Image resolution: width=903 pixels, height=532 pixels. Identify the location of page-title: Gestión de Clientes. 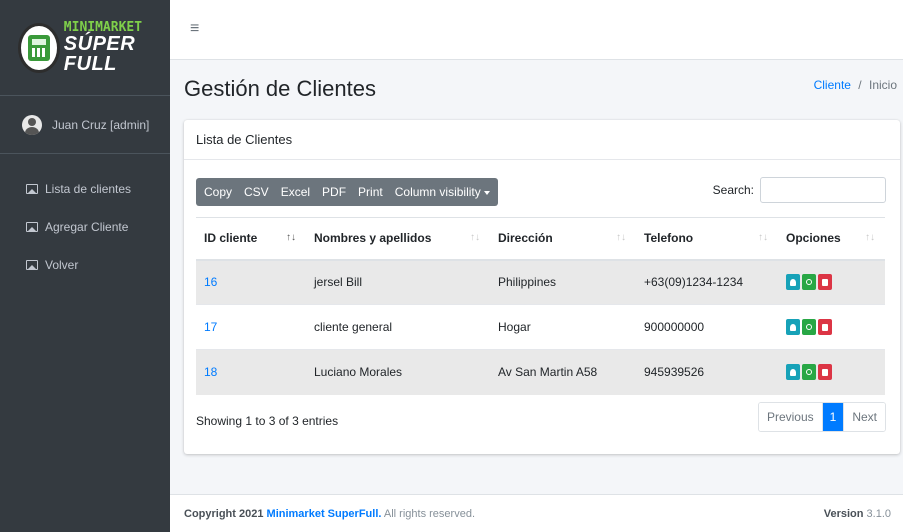
(280, 88).